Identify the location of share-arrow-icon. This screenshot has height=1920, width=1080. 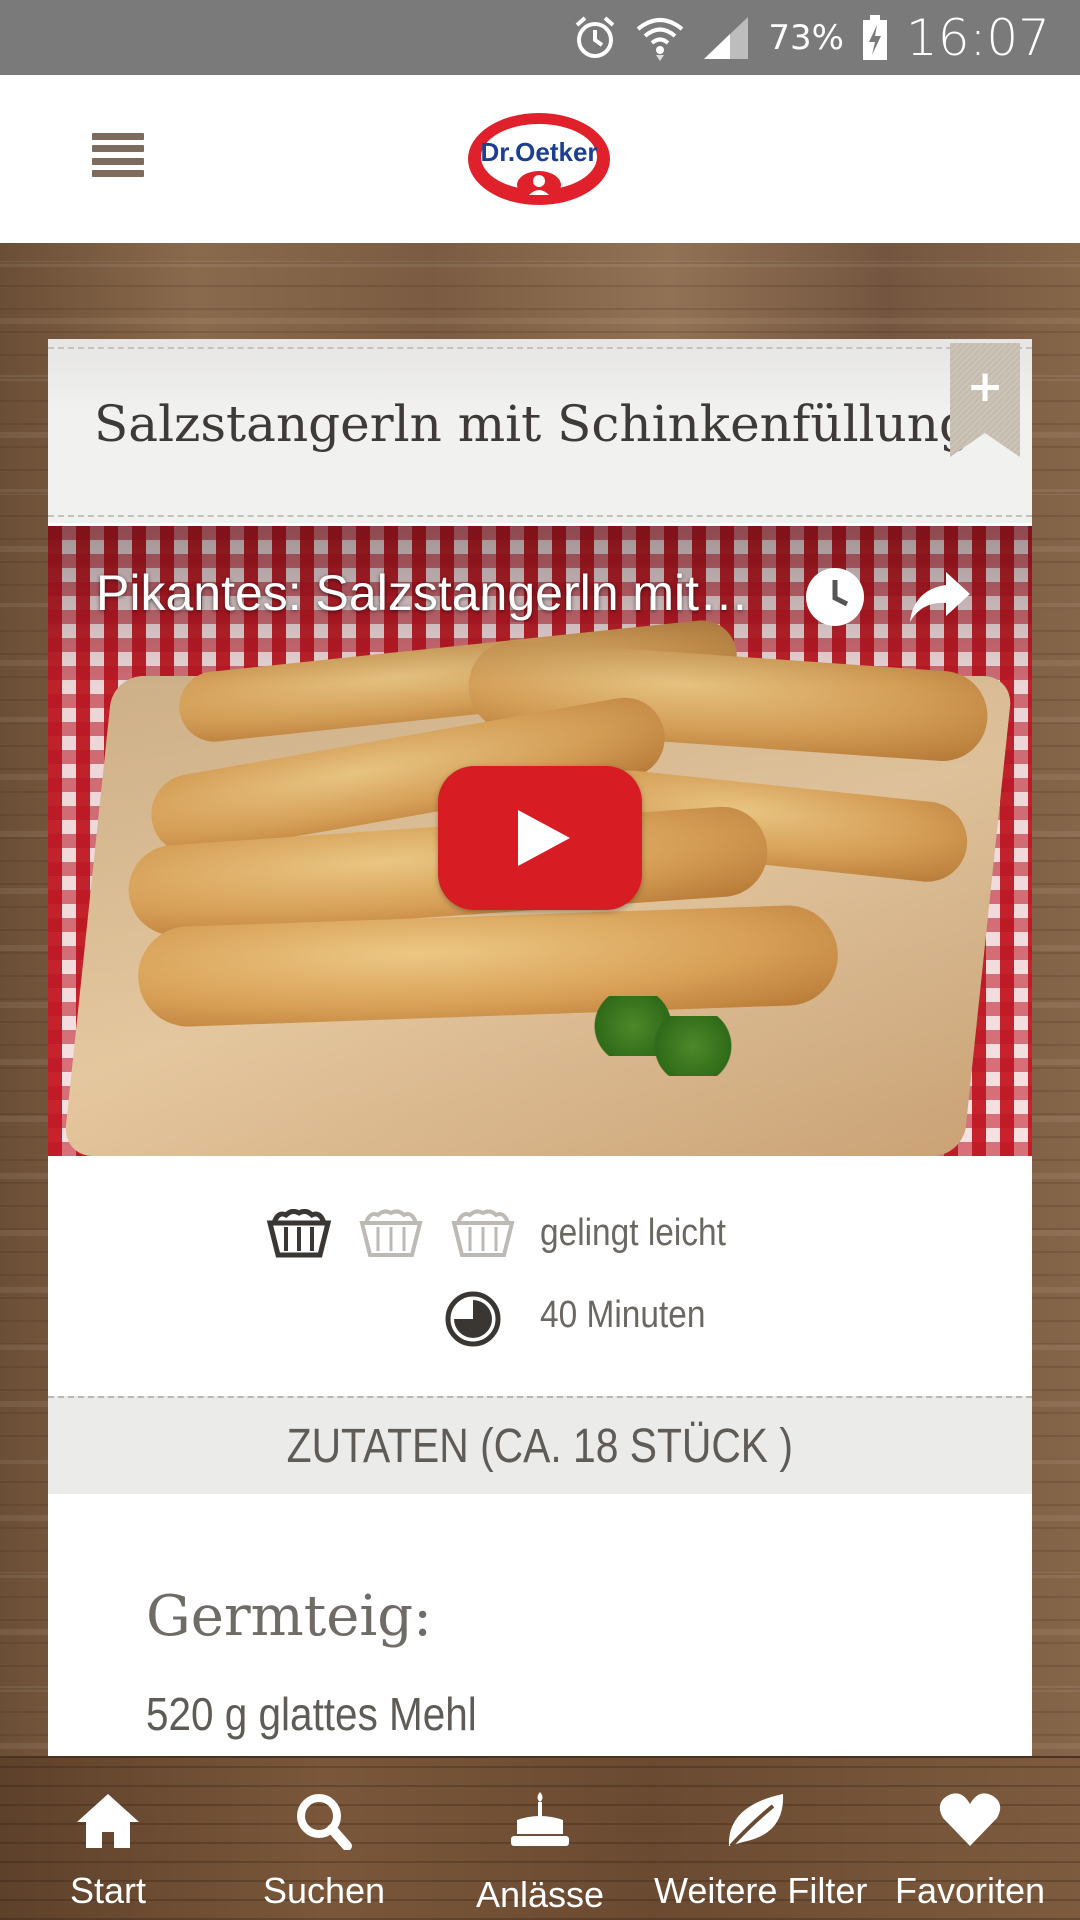
(940, 597).